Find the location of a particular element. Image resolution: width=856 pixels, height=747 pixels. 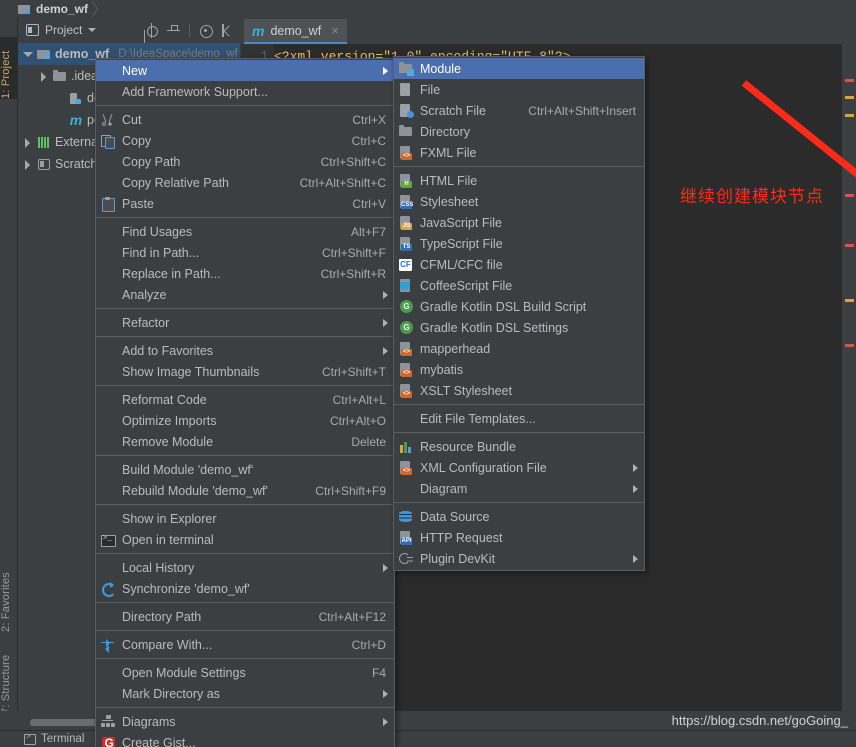

menu-item-coffeescript-file: CoffeeScript File is located at coordinates (519, 285).